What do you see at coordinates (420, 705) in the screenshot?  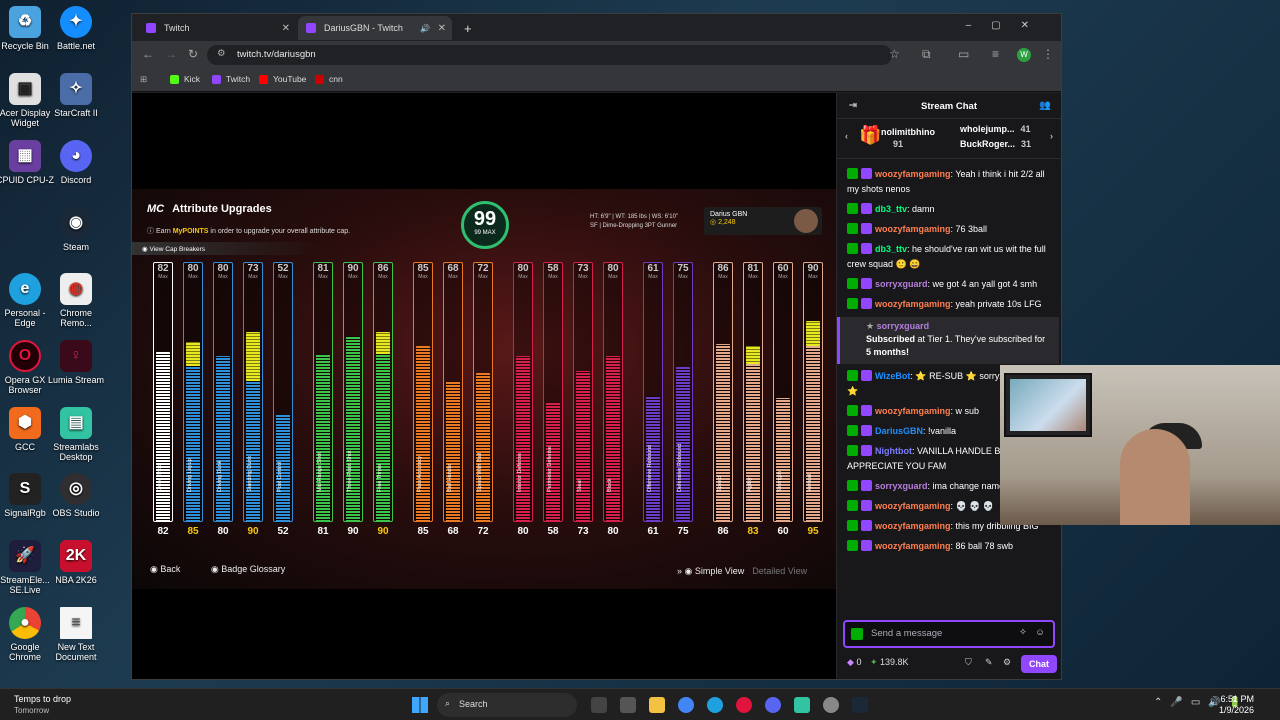 I see `start-button` at bounding box center [420, 705].